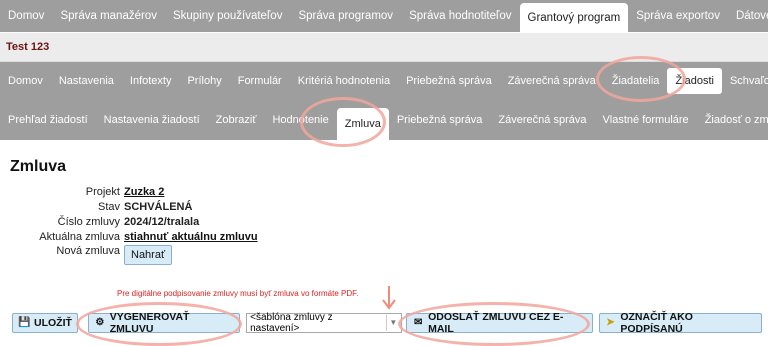 The width and height of the screenshot is (768, 346). What do you see at coordinates (344, 81) in the screenshot?
I see `program-nav-item: Kritériá hodnotenia` at bounding box center [344, 81].